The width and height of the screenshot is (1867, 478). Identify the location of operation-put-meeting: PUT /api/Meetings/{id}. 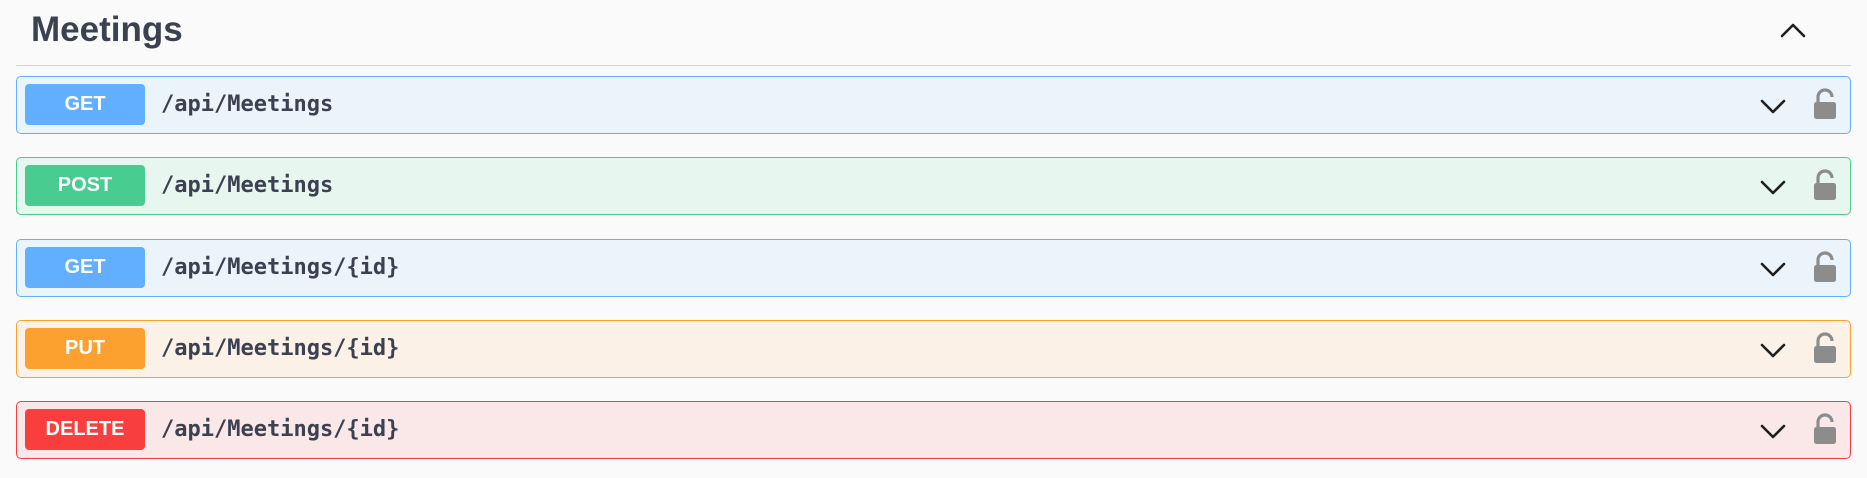
(933, 349).